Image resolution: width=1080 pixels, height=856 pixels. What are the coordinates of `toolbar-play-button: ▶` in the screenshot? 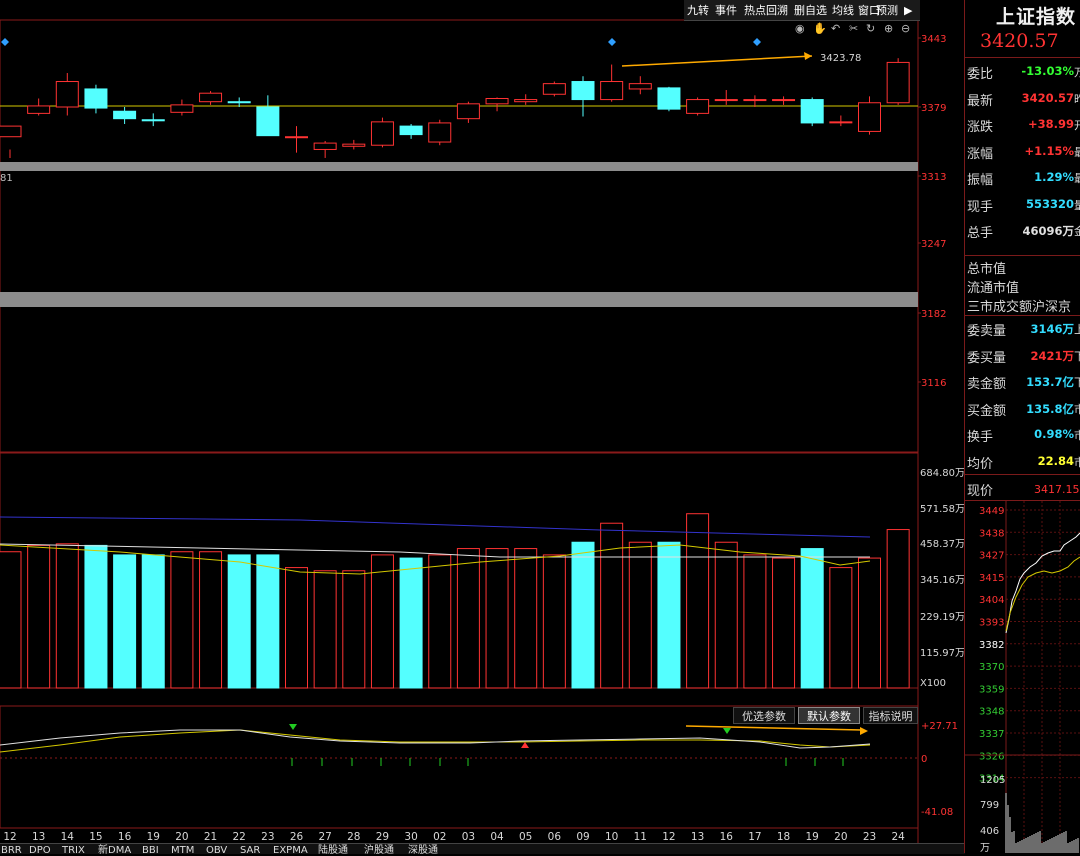 It's located at (908, 11).